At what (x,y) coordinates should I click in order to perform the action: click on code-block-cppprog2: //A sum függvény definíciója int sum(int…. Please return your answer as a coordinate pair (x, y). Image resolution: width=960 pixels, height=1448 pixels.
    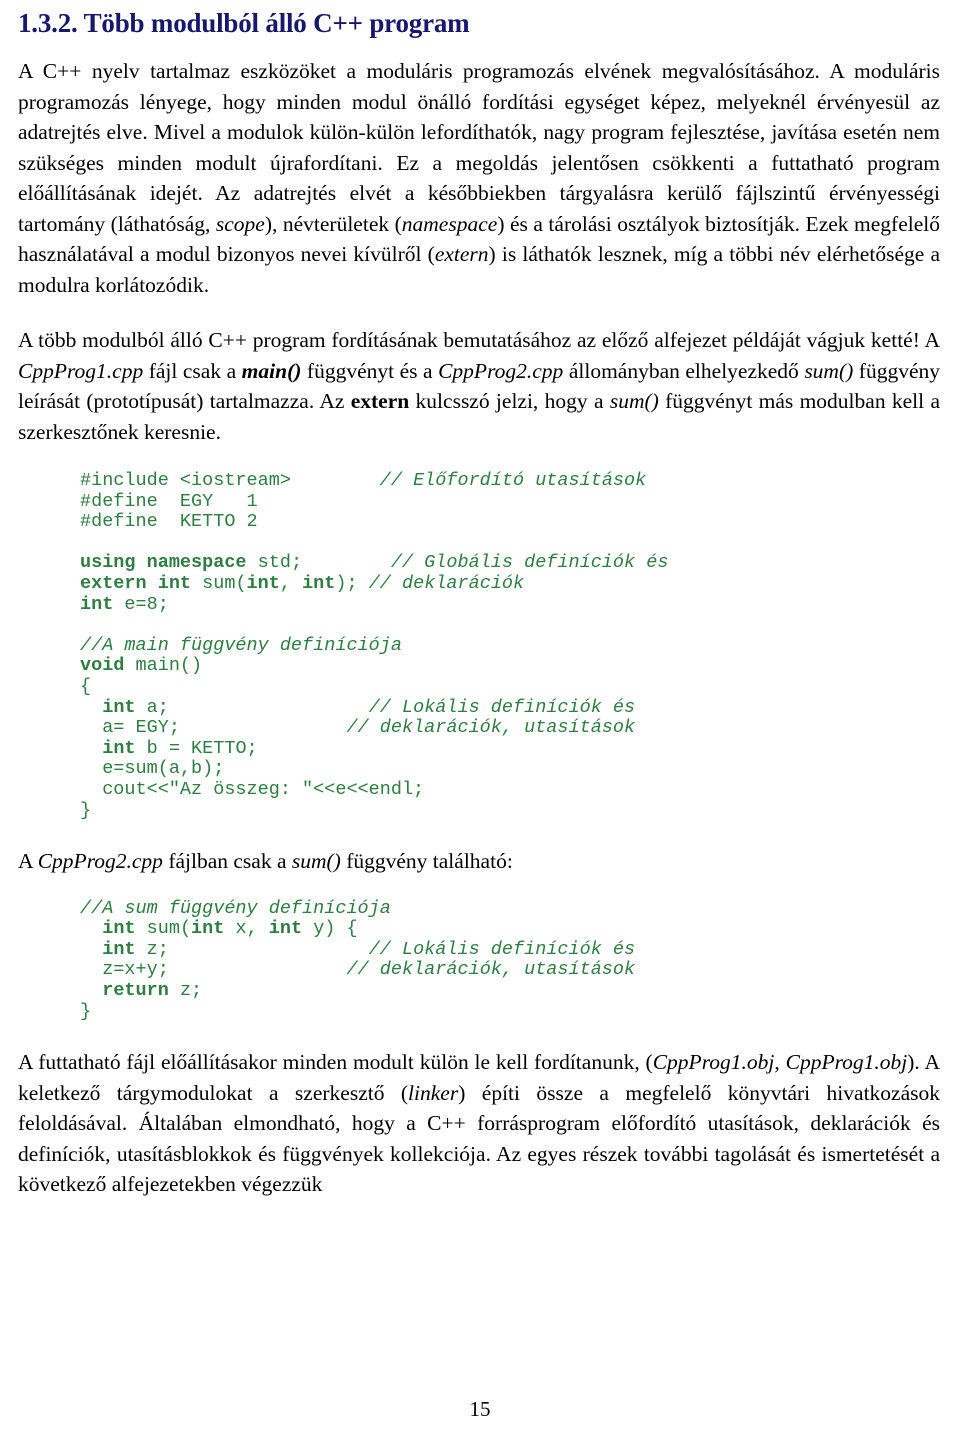
    Looking at the image, I should click on (358, 959).